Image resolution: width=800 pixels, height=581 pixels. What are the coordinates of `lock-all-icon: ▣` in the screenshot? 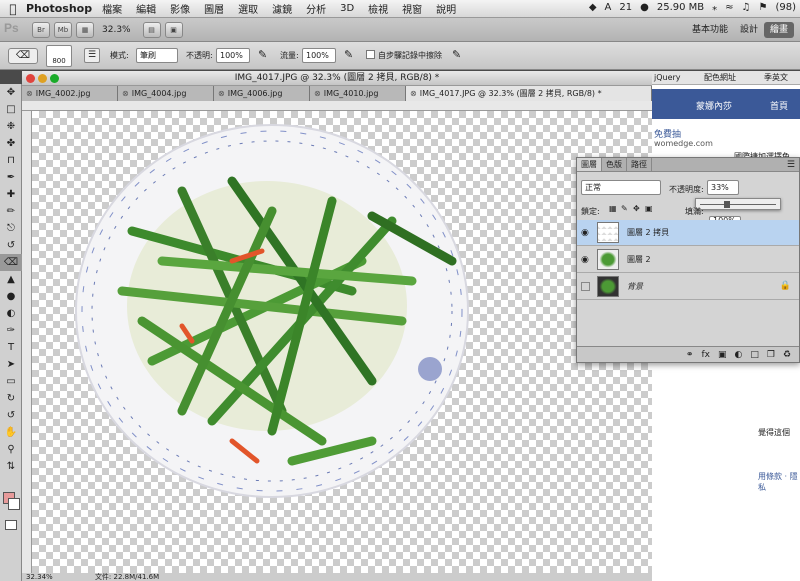 It's located at (649, 208).